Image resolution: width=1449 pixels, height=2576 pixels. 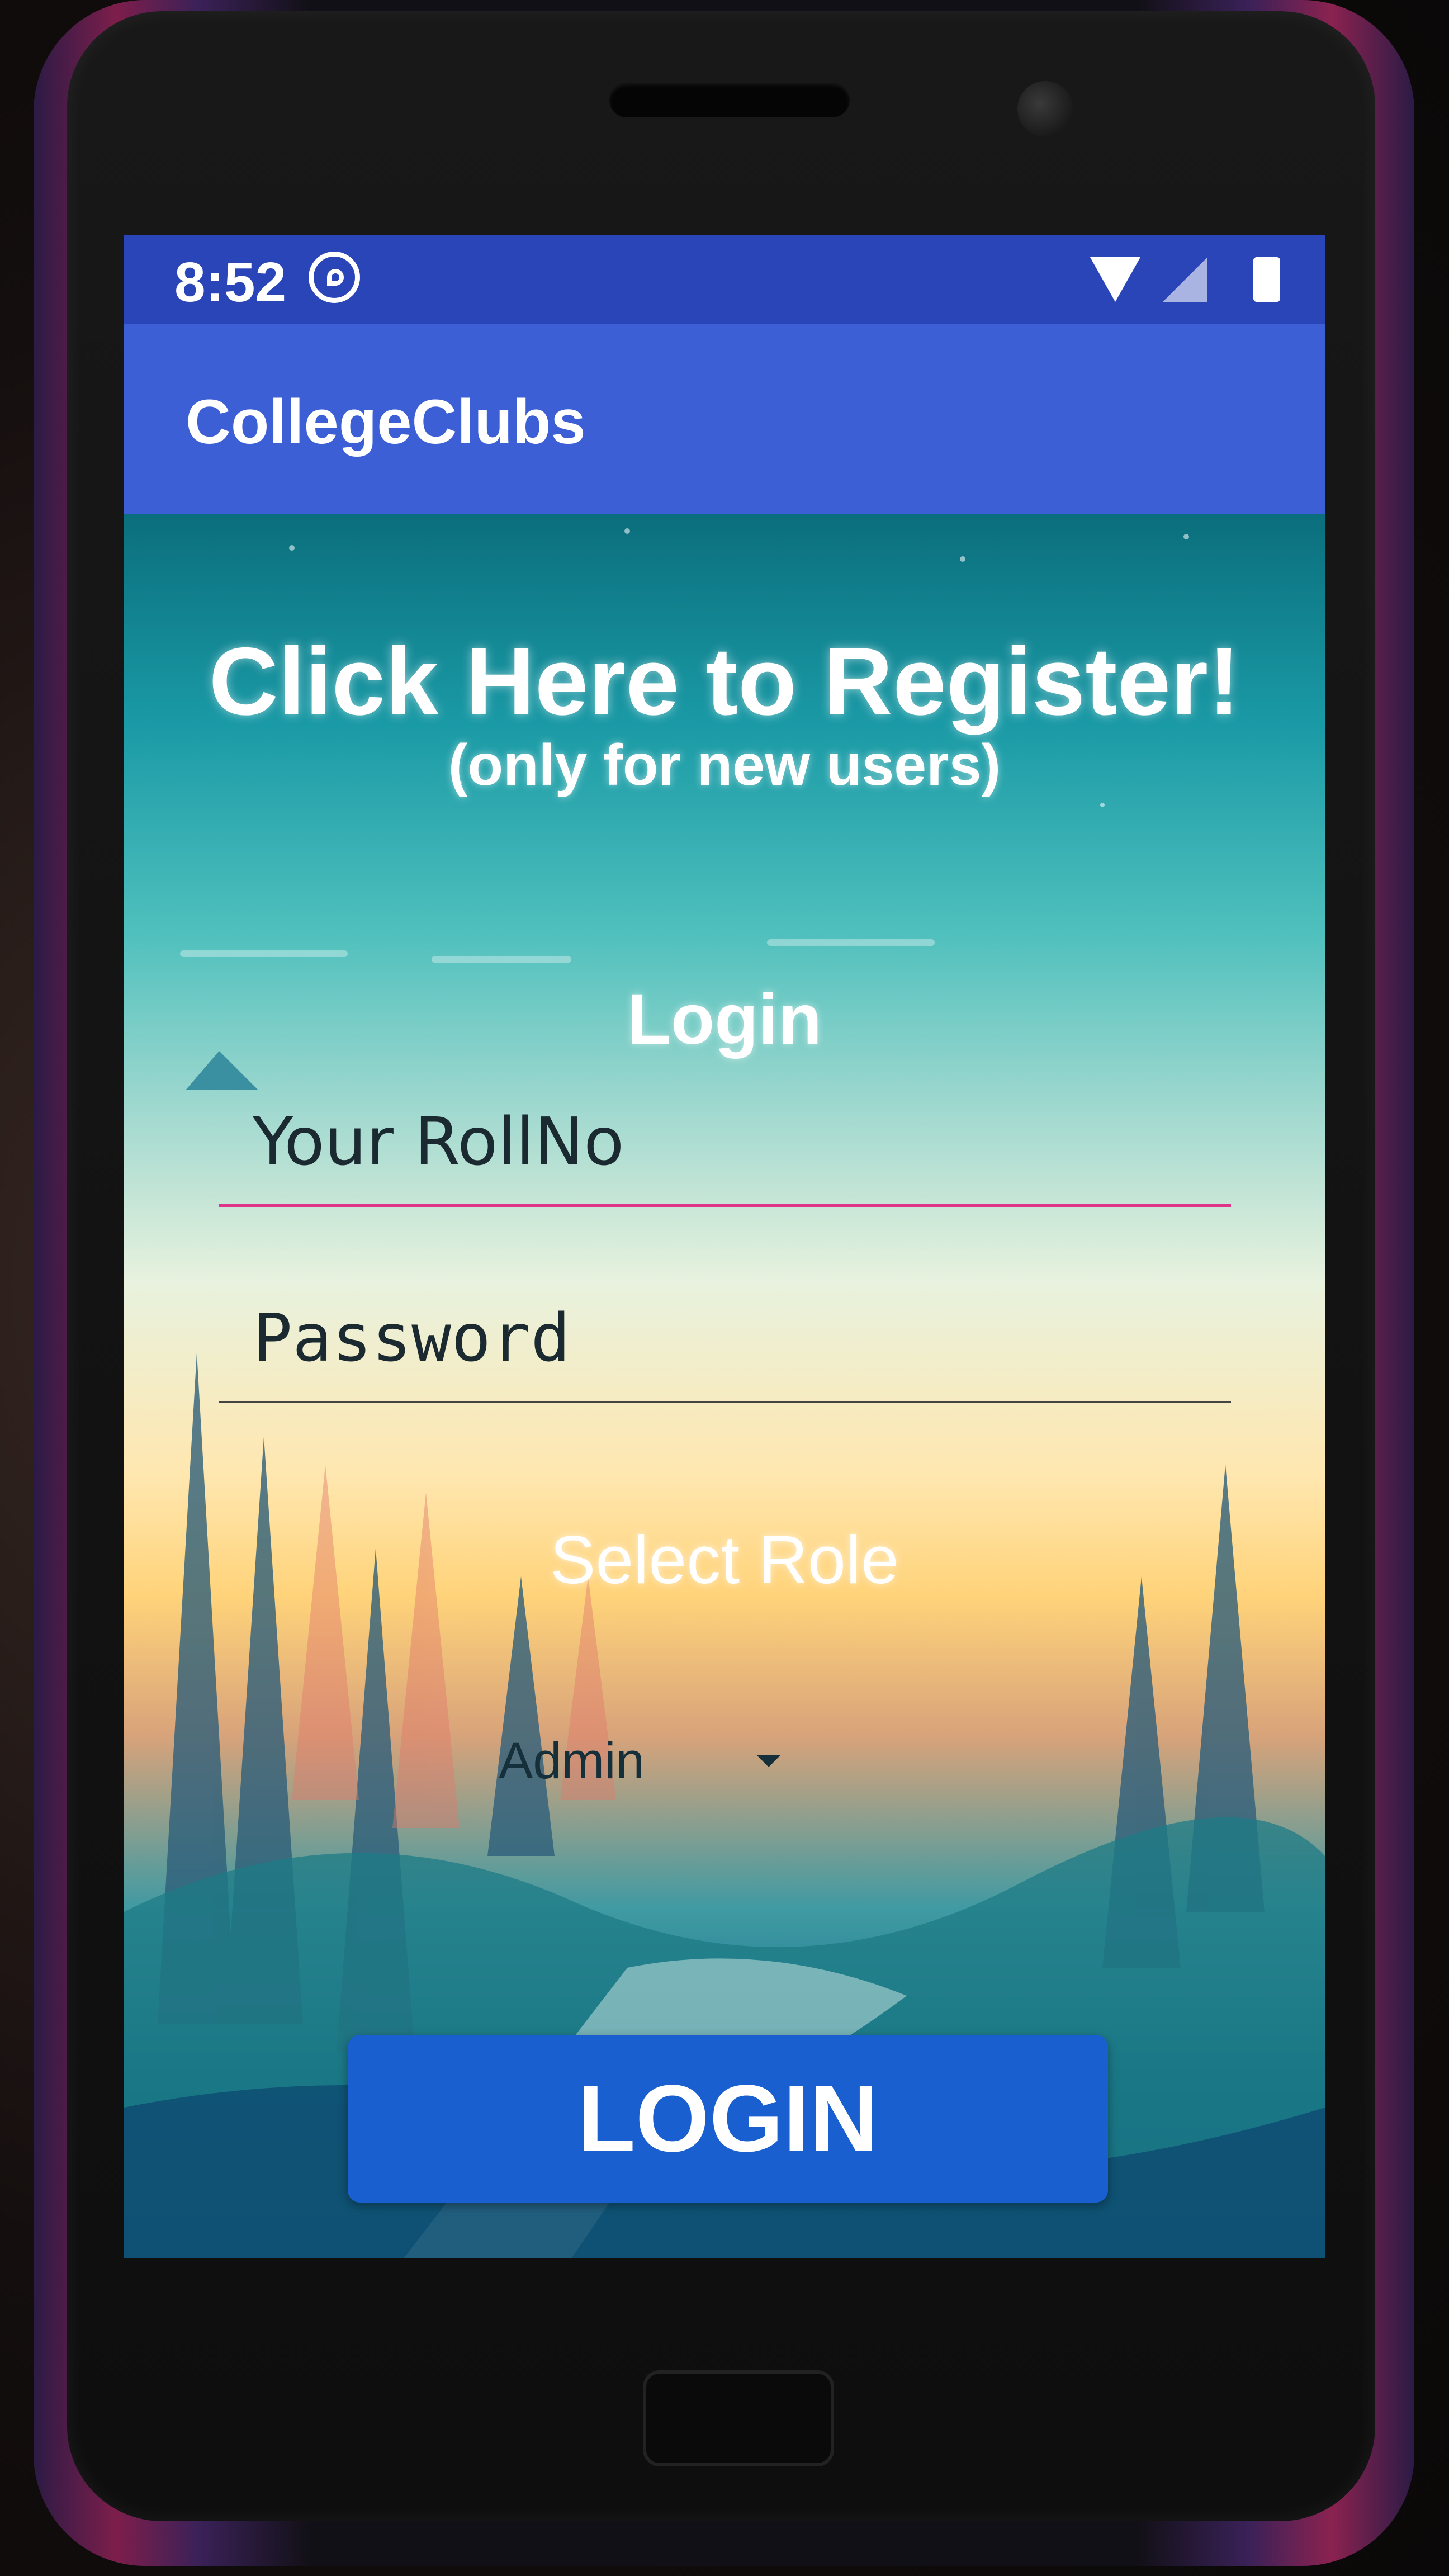 I want to click on app-bar: CollegeClubs, so click(x=724, y=419).